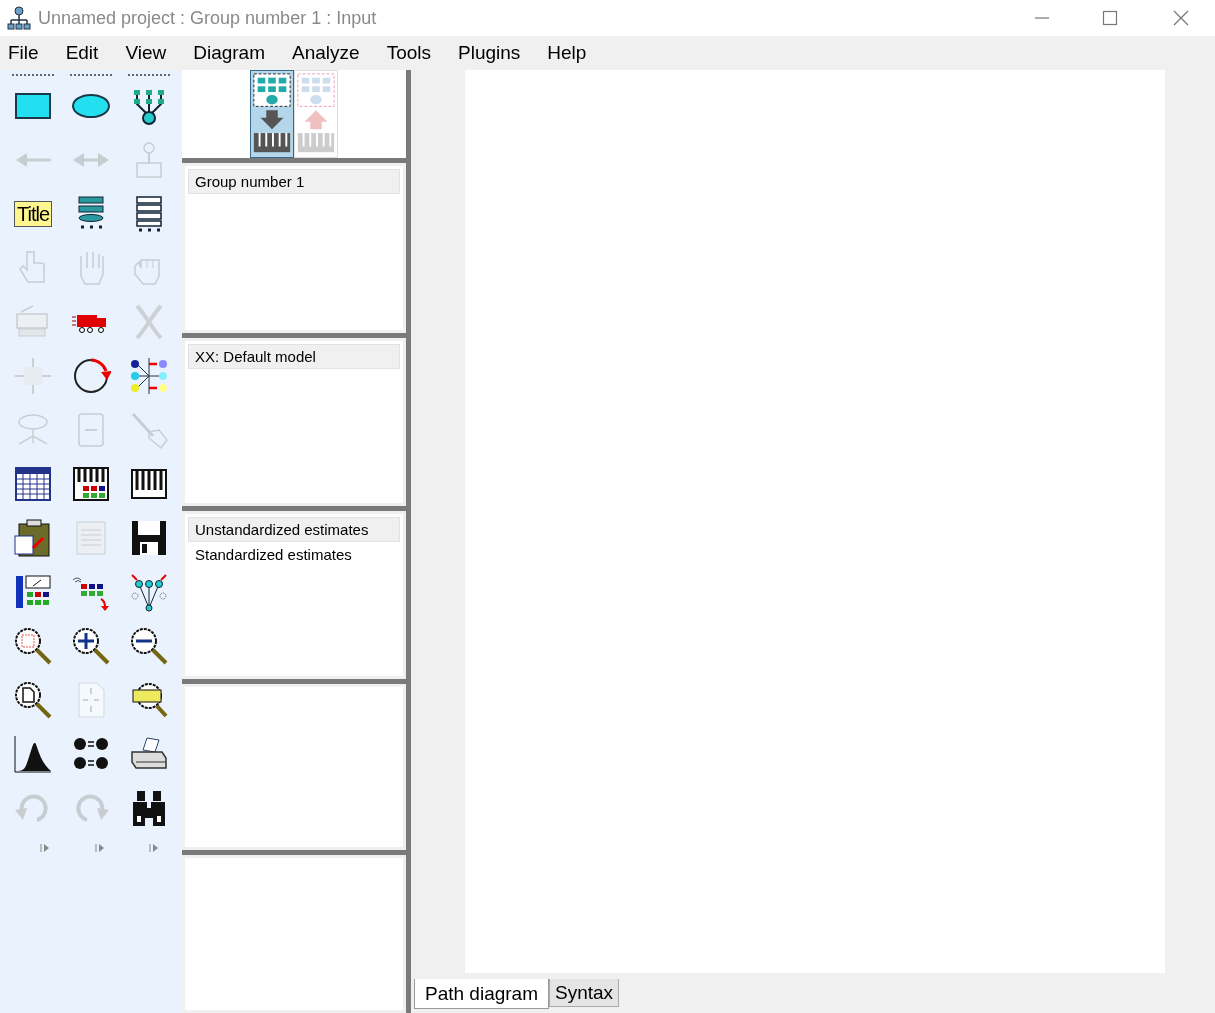 The width and height of the screenshot is (1215, 1013). I want to click on menu-item: Plugins, so click(489, 53).